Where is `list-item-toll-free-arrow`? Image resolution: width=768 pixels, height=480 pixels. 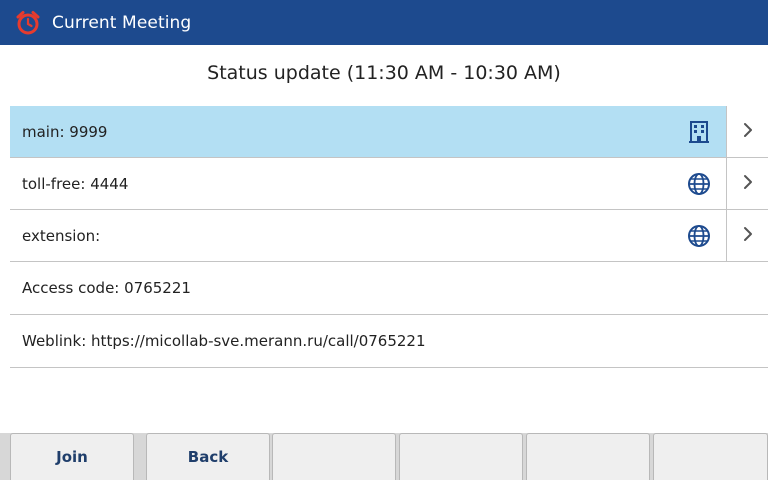 list-item-toll-free-arrow is located at coordinates (747, 183).